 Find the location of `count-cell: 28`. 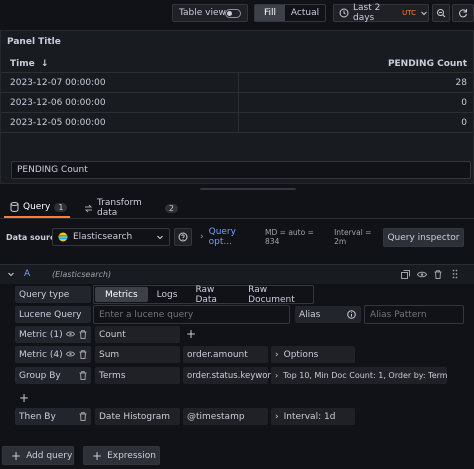

count-cell: 28 is located at coordinates (461, 83).